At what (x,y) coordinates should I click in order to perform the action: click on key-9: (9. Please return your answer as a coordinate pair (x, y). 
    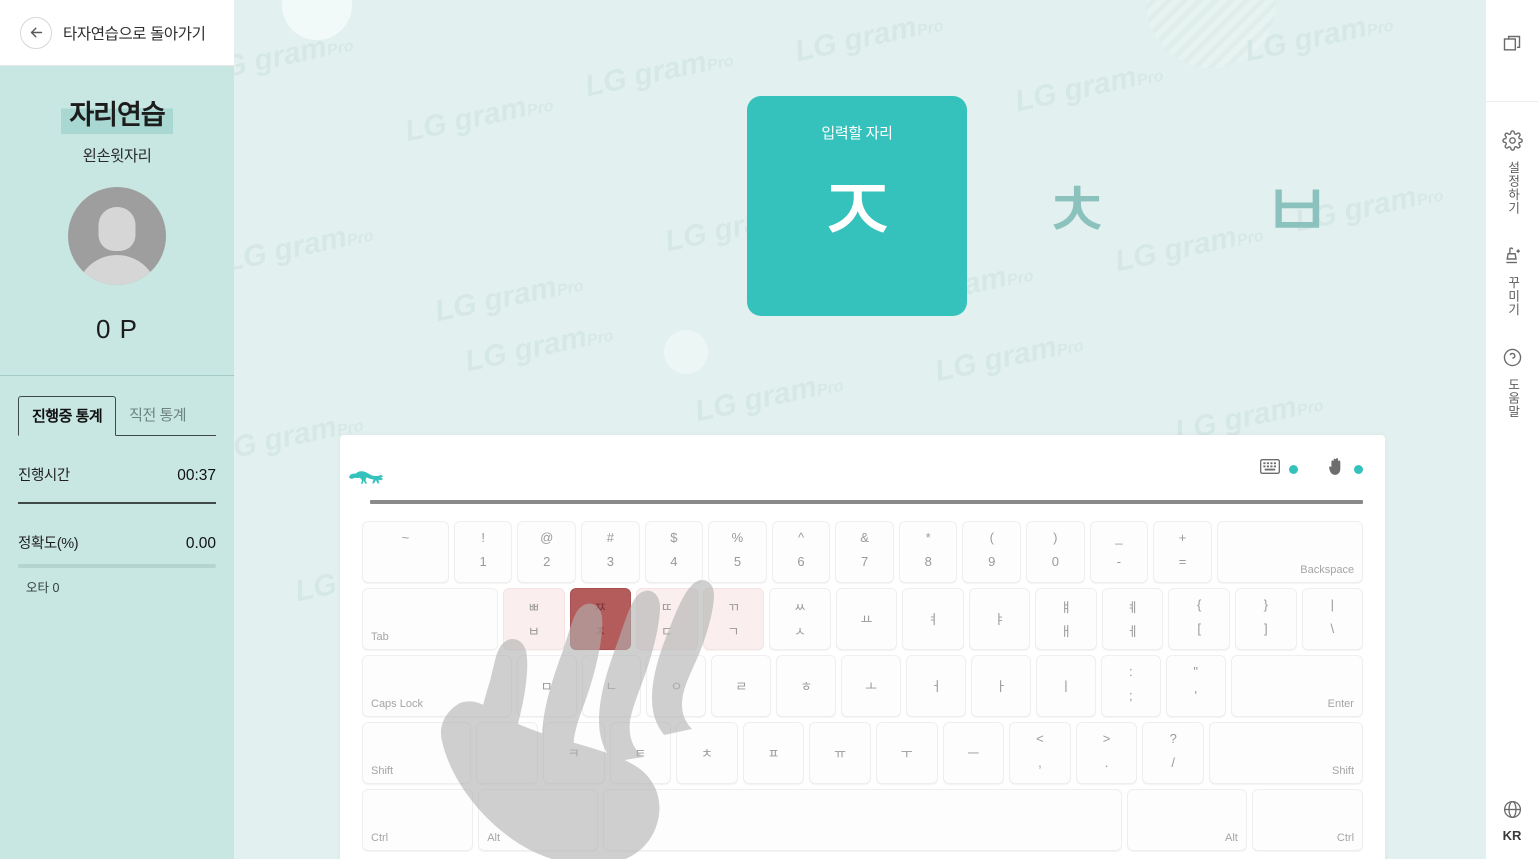
    Looking at the image, I should click on (992, 552).